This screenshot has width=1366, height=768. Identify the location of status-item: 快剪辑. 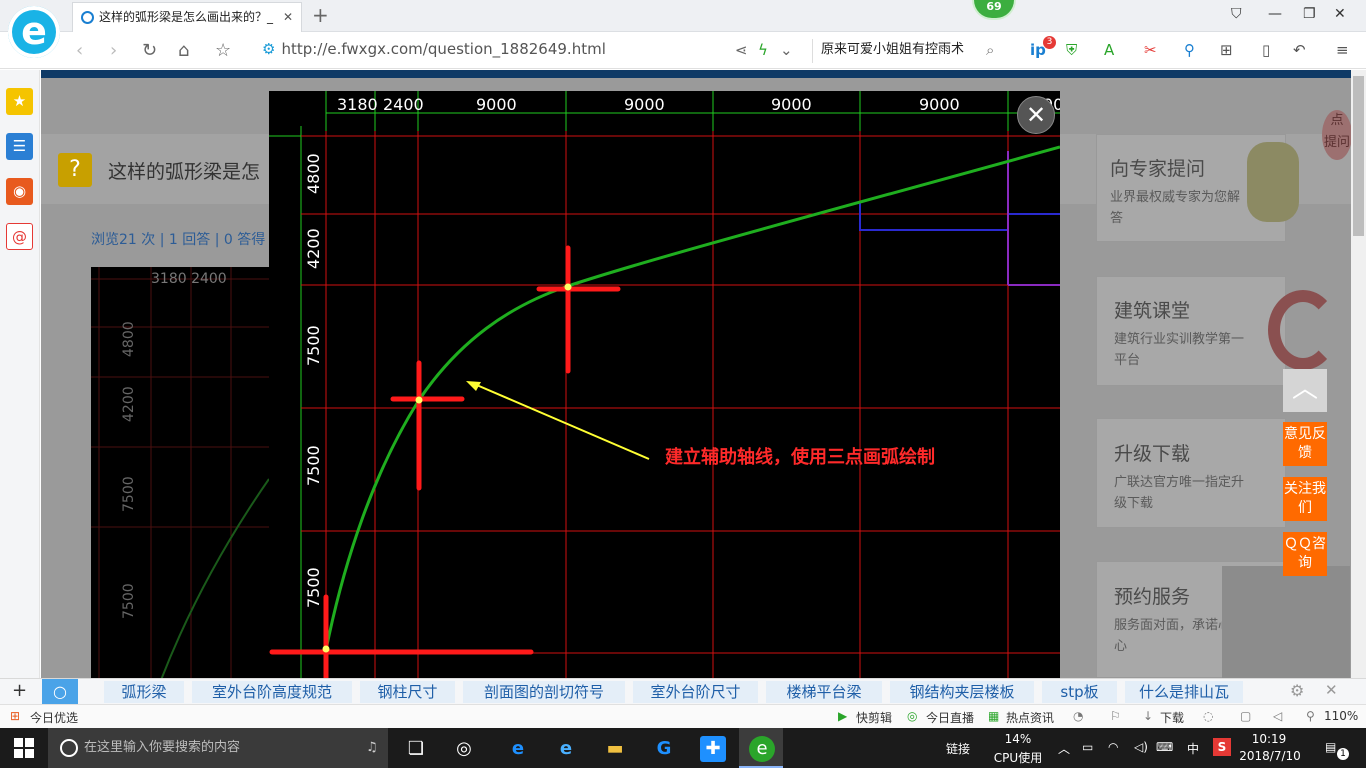
(874, 717).